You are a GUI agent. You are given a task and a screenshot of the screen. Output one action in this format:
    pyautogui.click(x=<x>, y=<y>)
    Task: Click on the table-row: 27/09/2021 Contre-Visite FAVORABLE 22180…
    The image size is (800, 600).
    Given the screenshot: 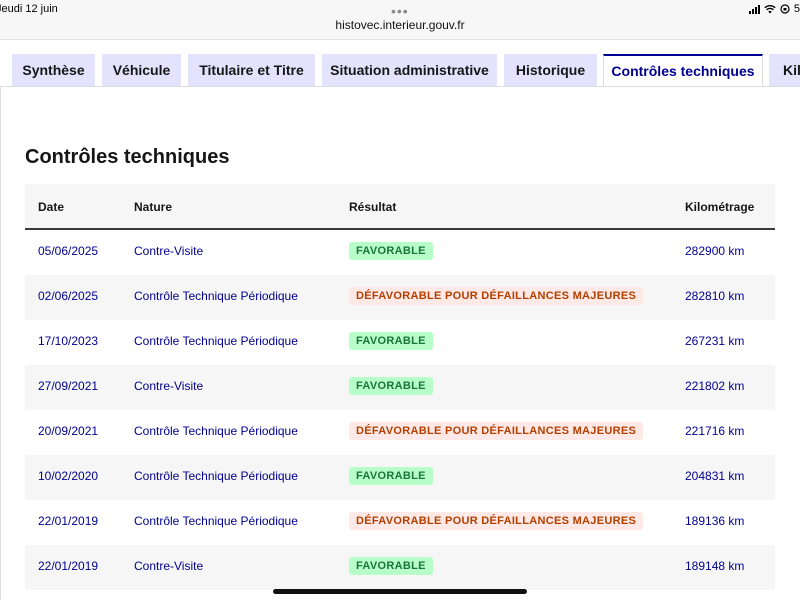 What is the action you would take?
    pyautogui.click(x=400, y=387)
    